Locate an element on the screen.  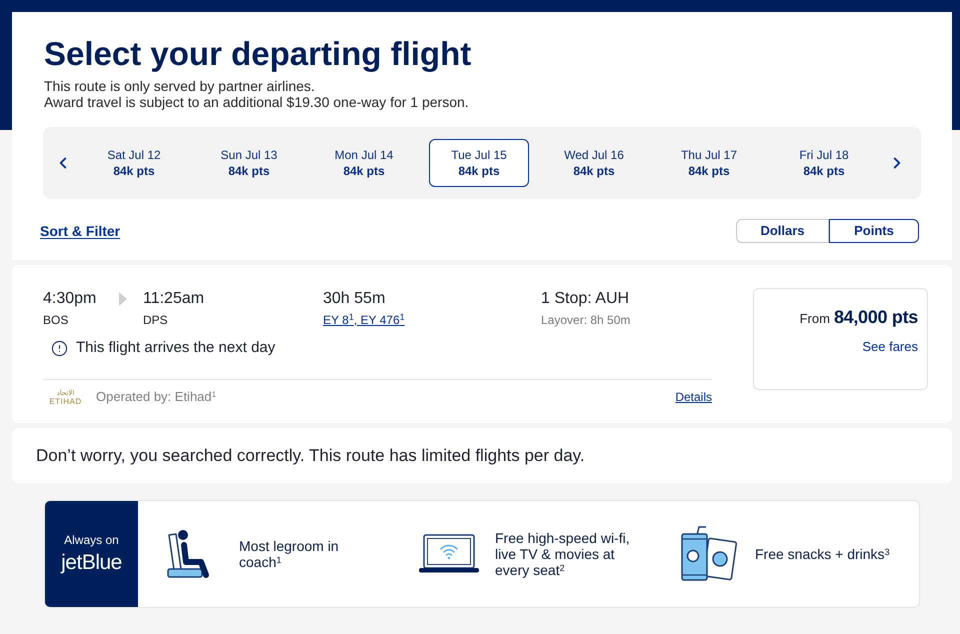
info-alert-icon is located at coordinates (59, 348).